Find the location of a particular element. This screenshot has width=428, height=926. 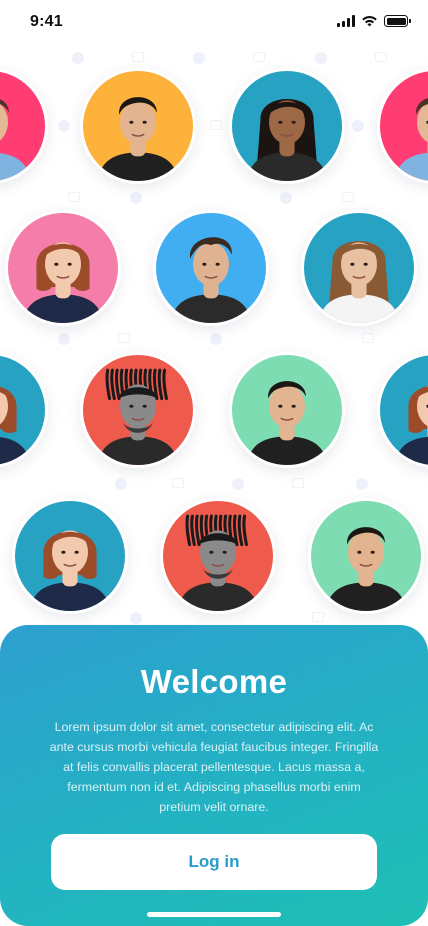

status-icons is located at coordinates (374, 21).